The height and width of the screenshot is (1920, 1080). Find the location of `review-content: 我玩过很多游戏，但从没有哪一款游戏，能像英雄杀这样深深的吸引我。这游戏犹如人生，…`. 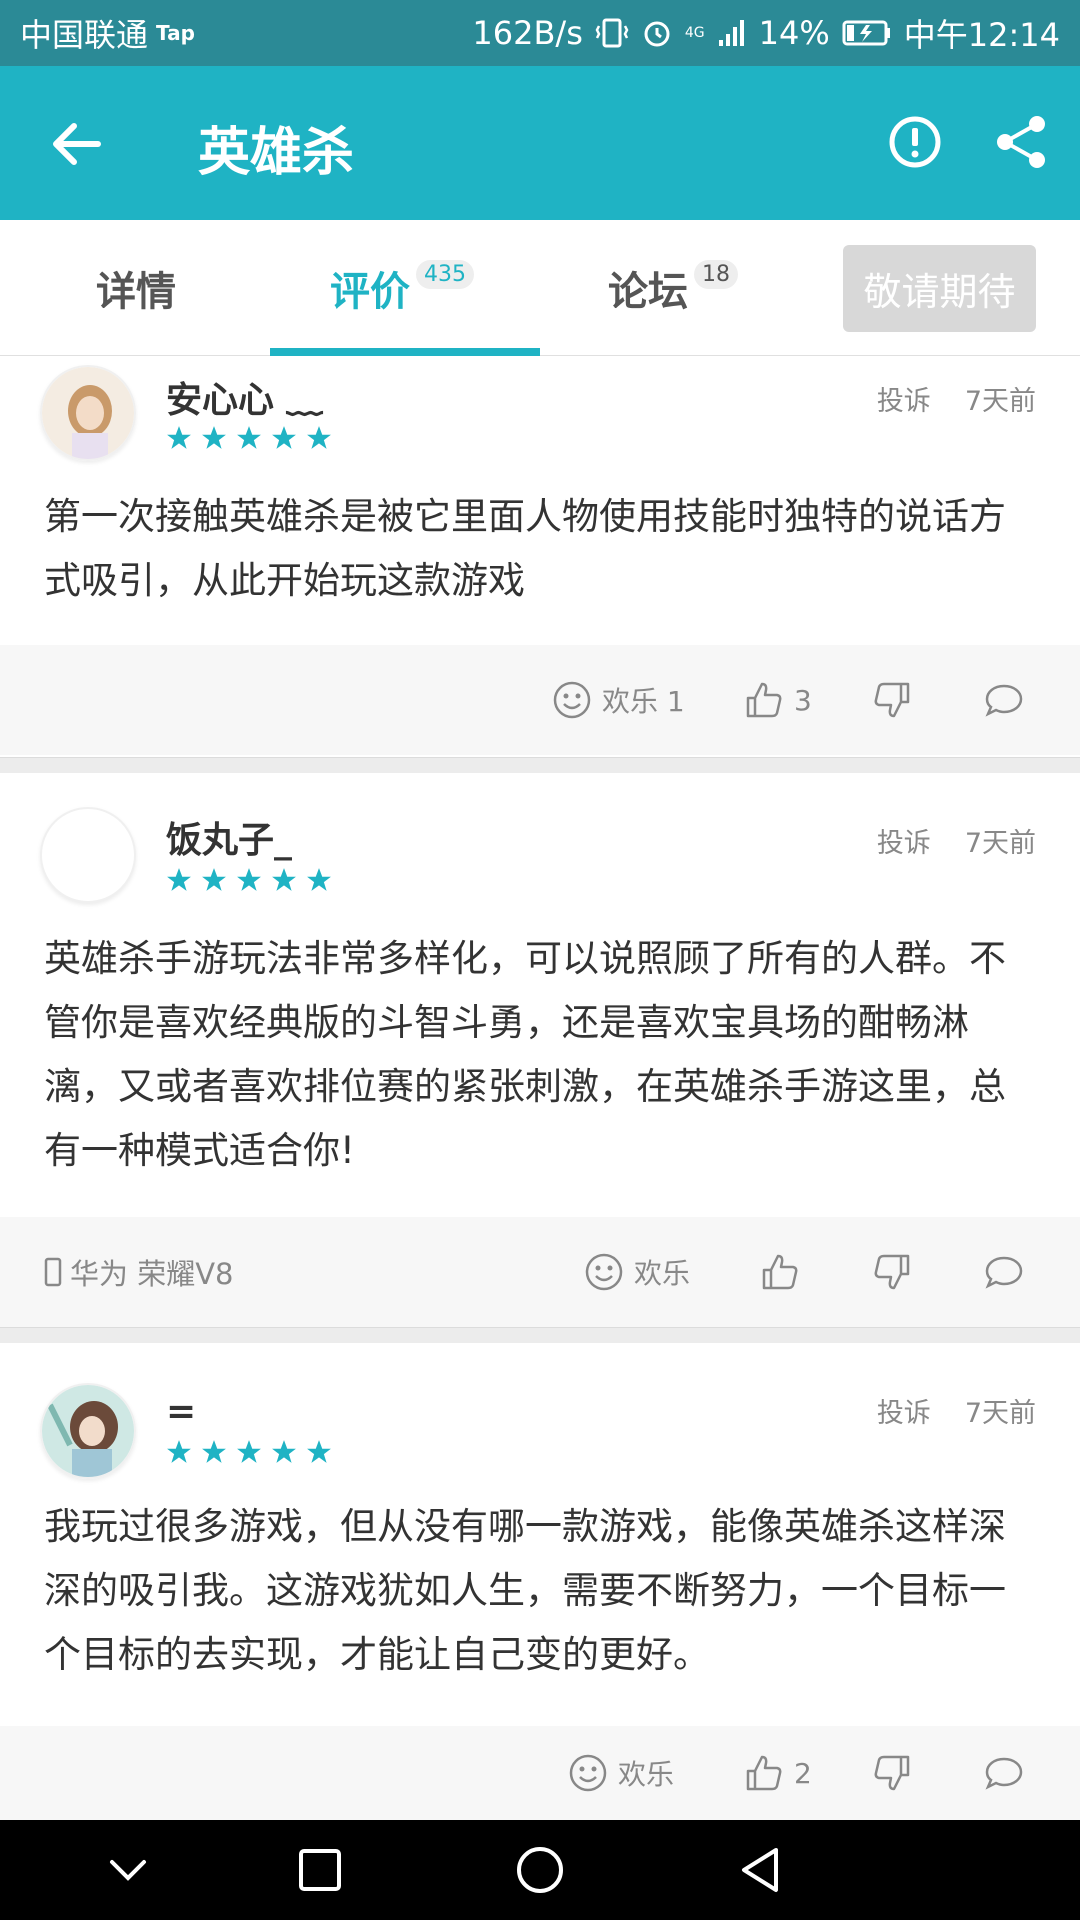

review-content: 我玩过很多游戏，但从没有哪一款游戏，能像英雄杀这样深深的吸引我。这游戏犹如人生，… is located at coordinates (525, 1590).